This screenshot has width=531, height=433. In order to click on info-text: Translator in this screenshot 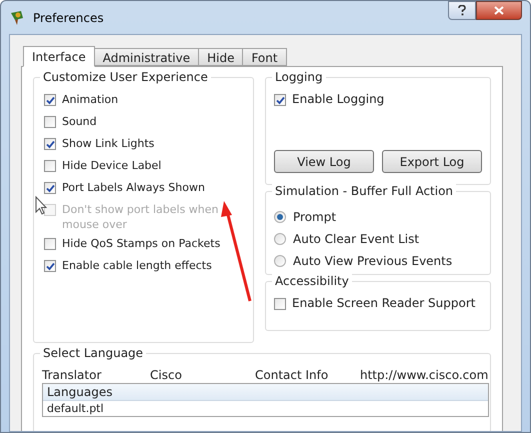, I will do `click(72, 375)`.